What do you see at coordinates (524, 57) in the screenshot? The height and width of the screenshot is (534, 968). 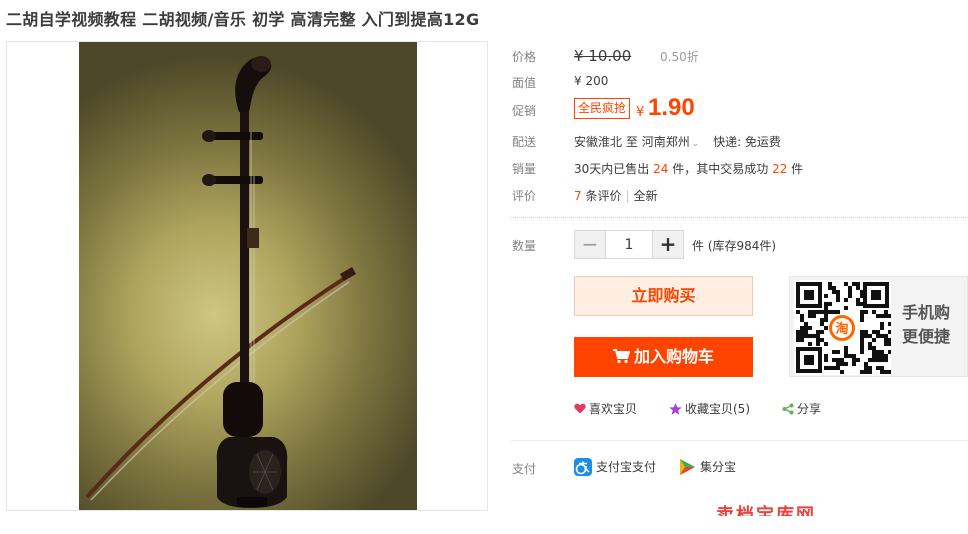 I see `price-label: 价格` at bounding box center [524, 57].